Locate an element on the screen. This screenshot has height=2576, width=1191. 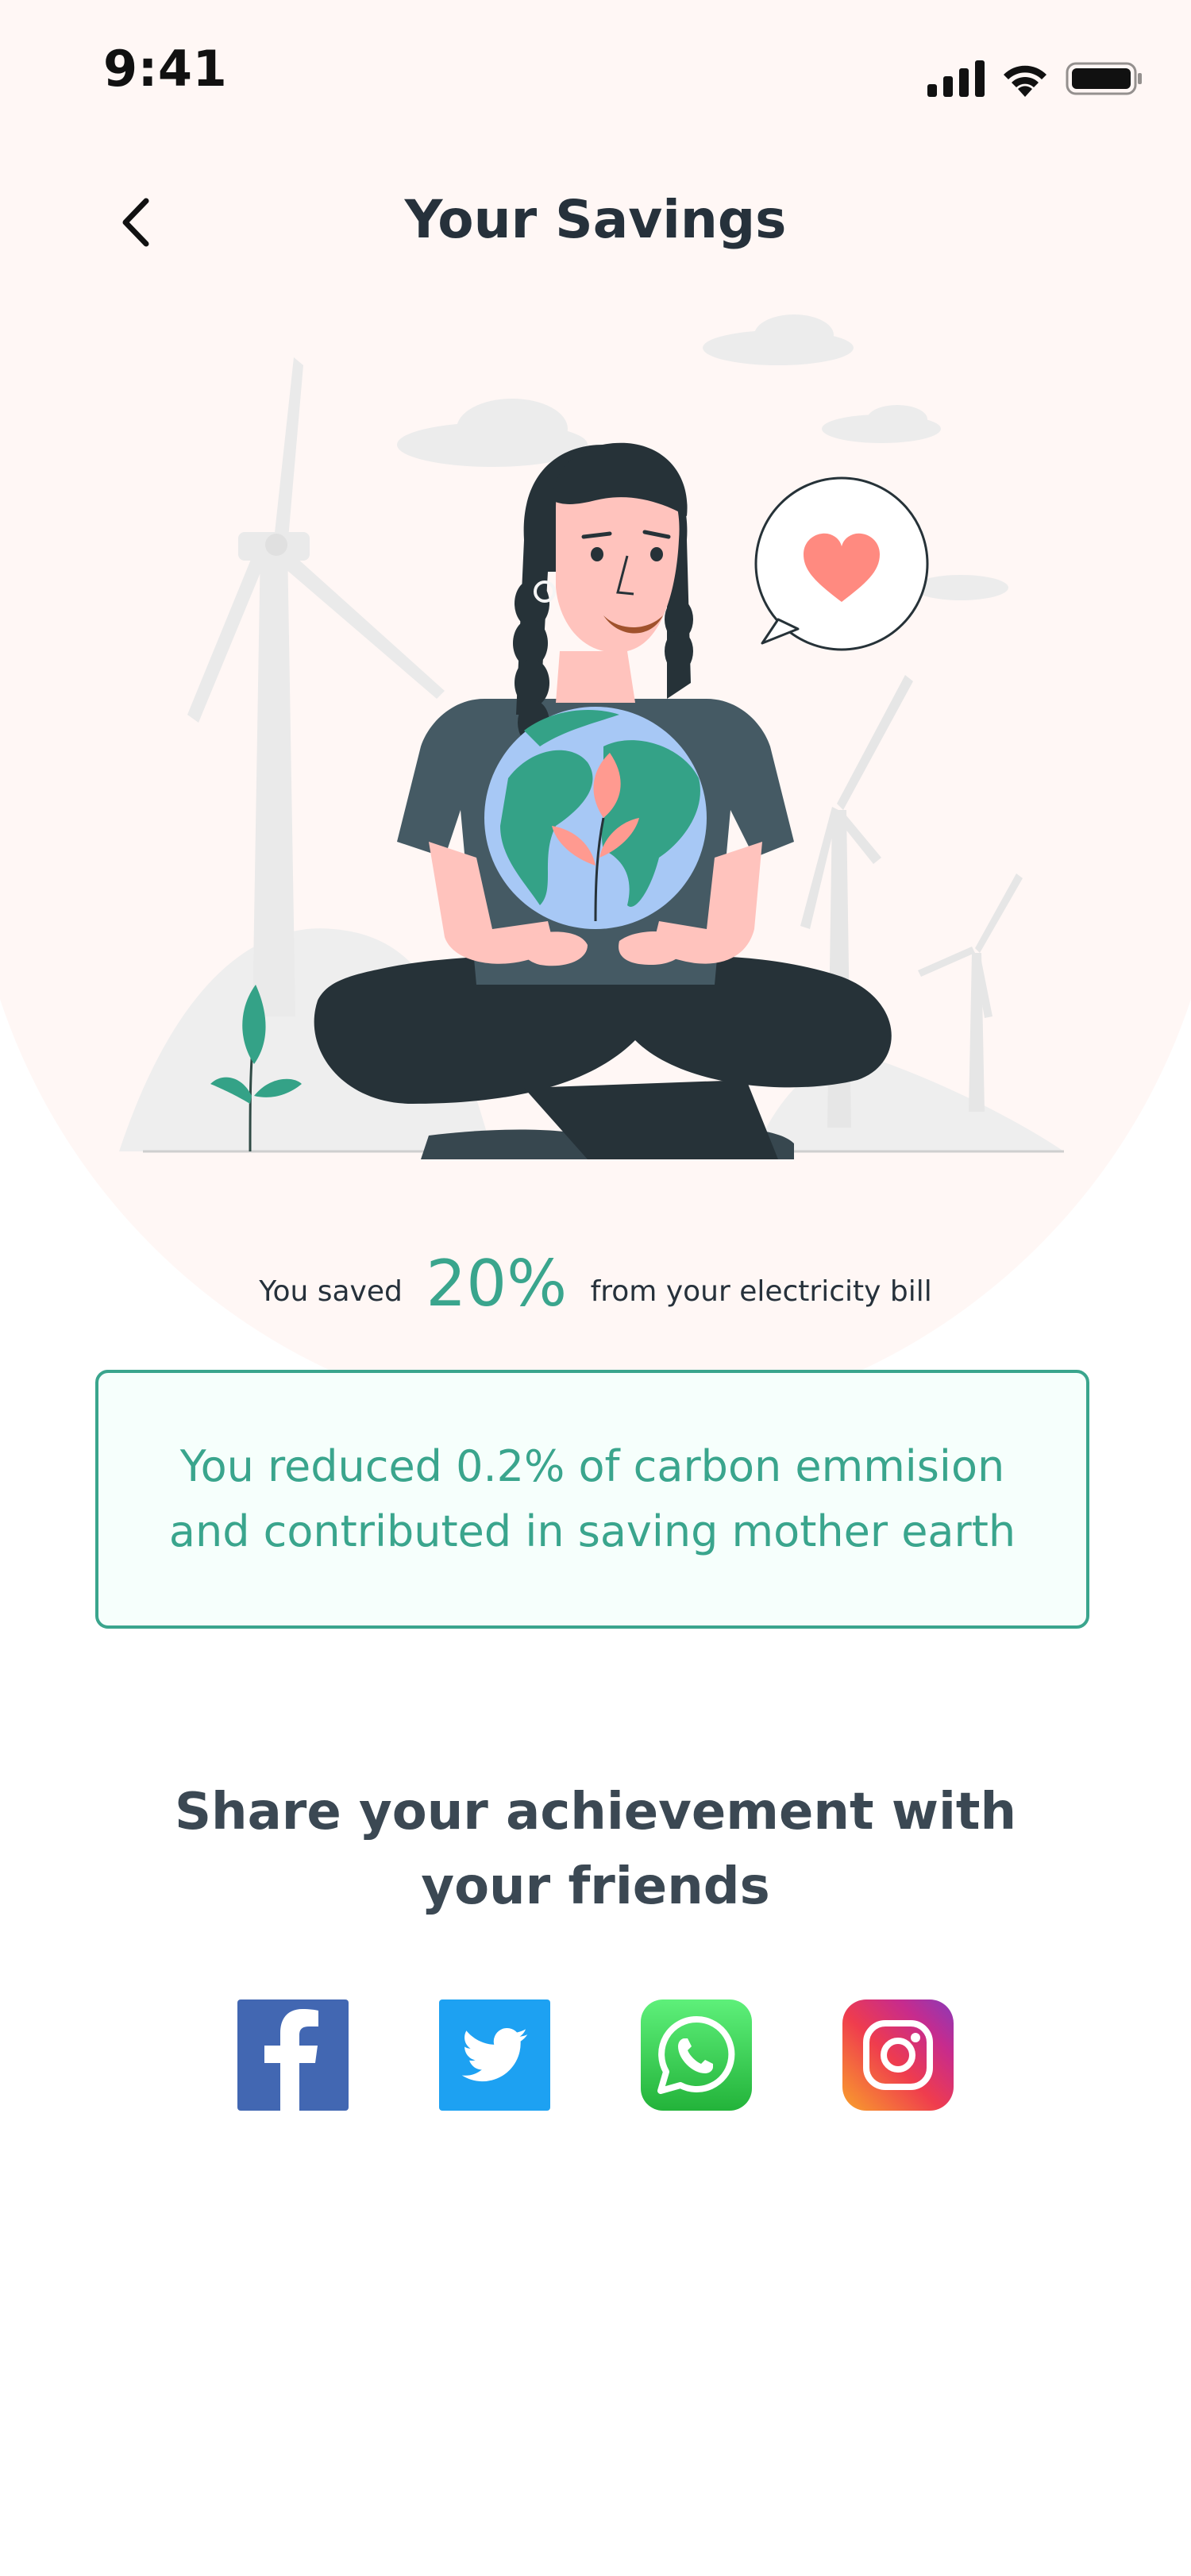
instagram-share-button is located at coordinates (898, 2055).